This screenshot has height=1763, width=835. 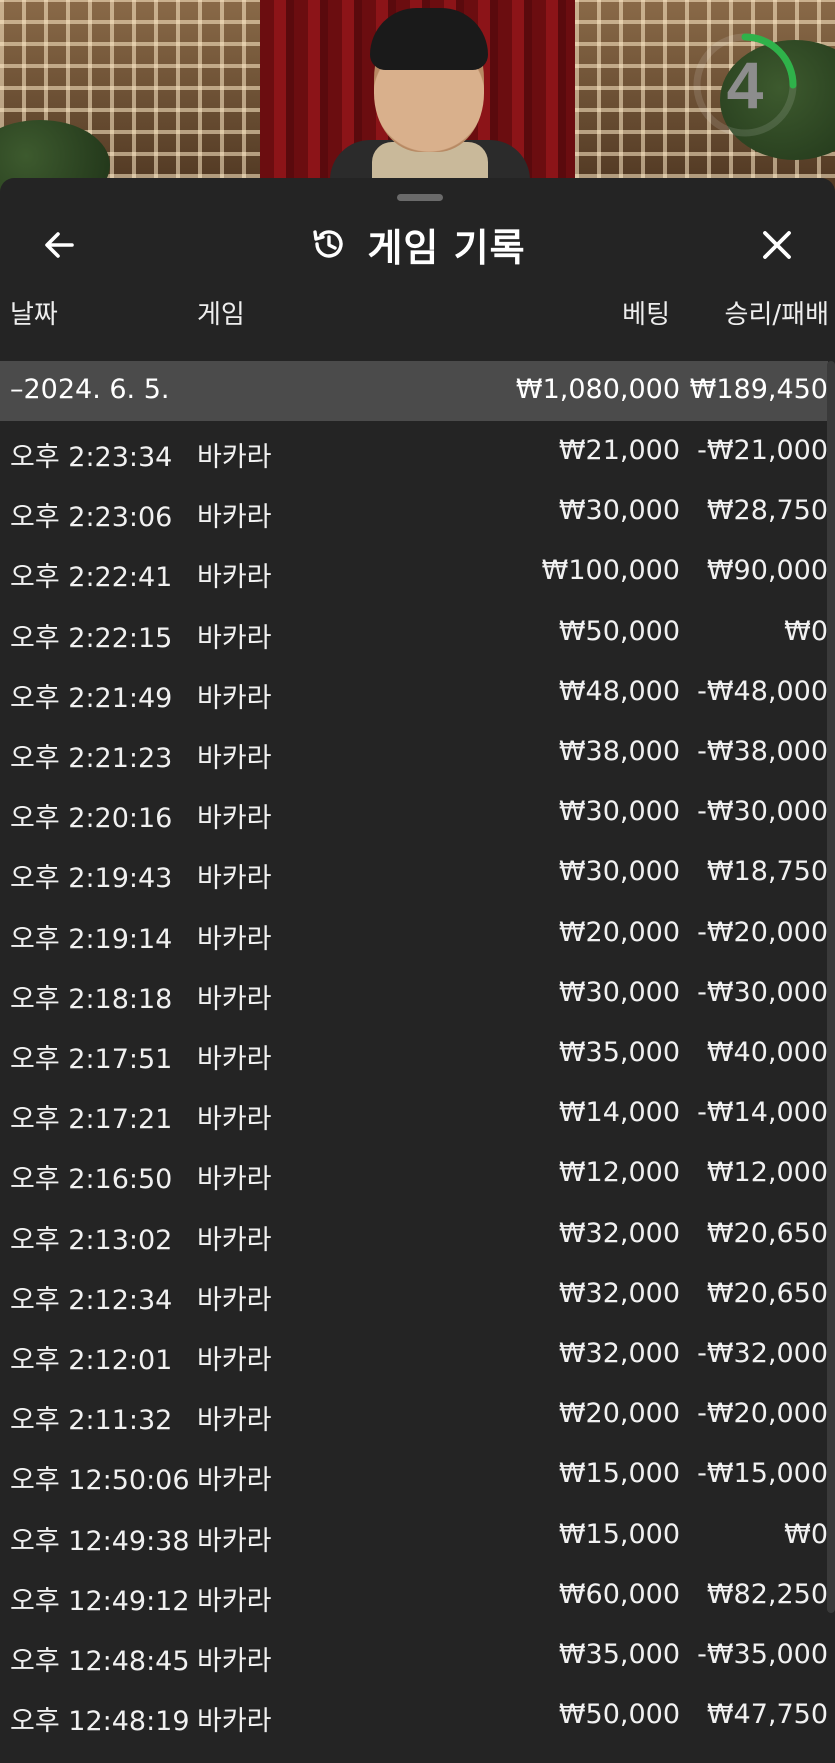 I want to click on sheet-title: 게임 기록, so click(x=446, y=247).